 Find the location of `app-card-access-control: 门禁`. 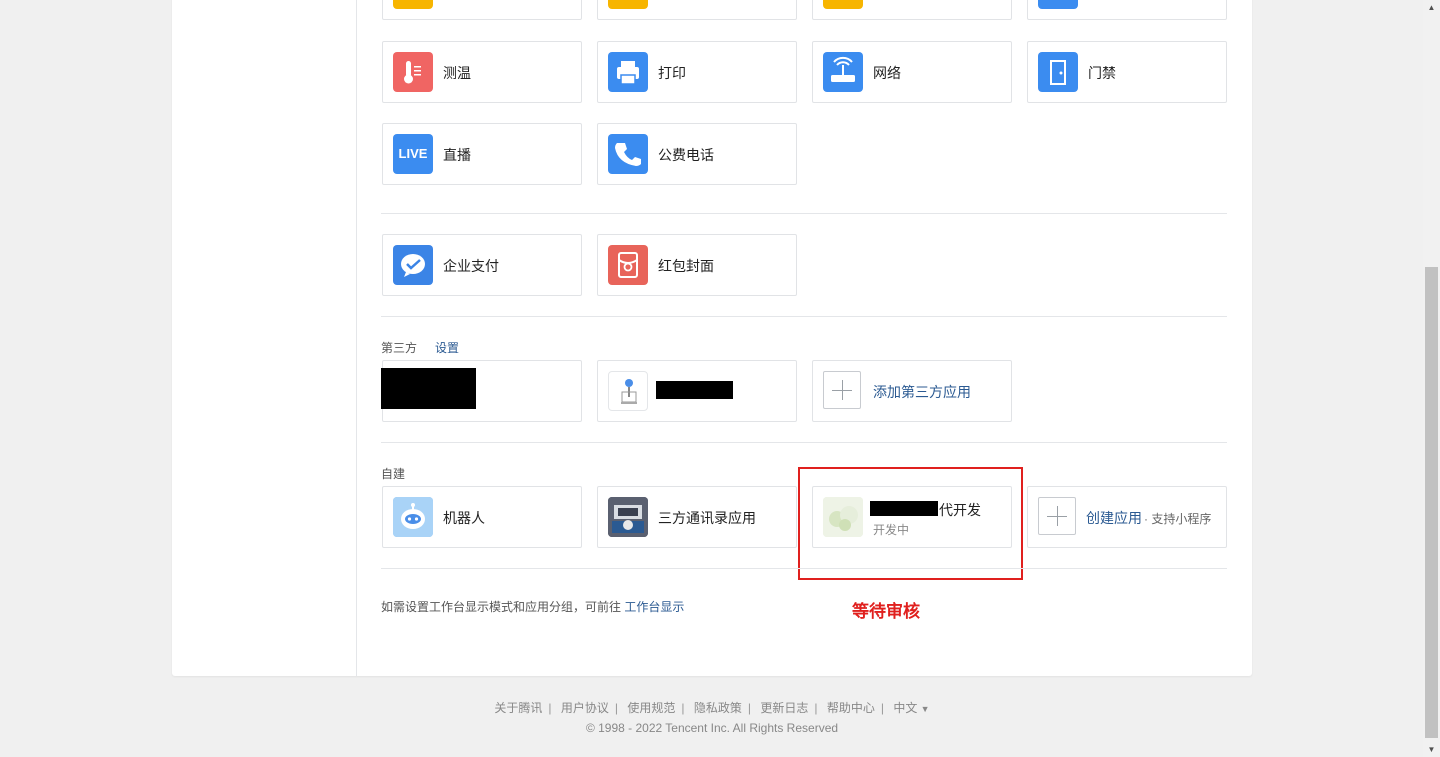

app-card-access-control: 门禁 is located at coordinates (1127, 72).